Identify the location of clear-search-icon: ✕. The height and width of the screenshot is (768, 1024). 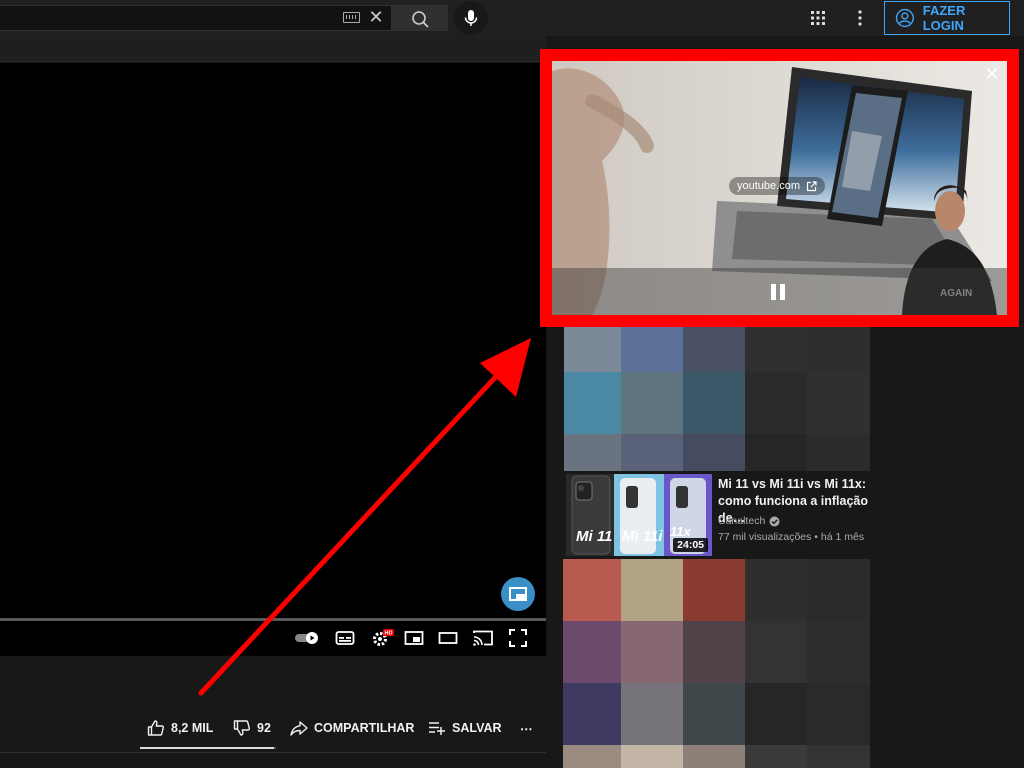
(376, 17).